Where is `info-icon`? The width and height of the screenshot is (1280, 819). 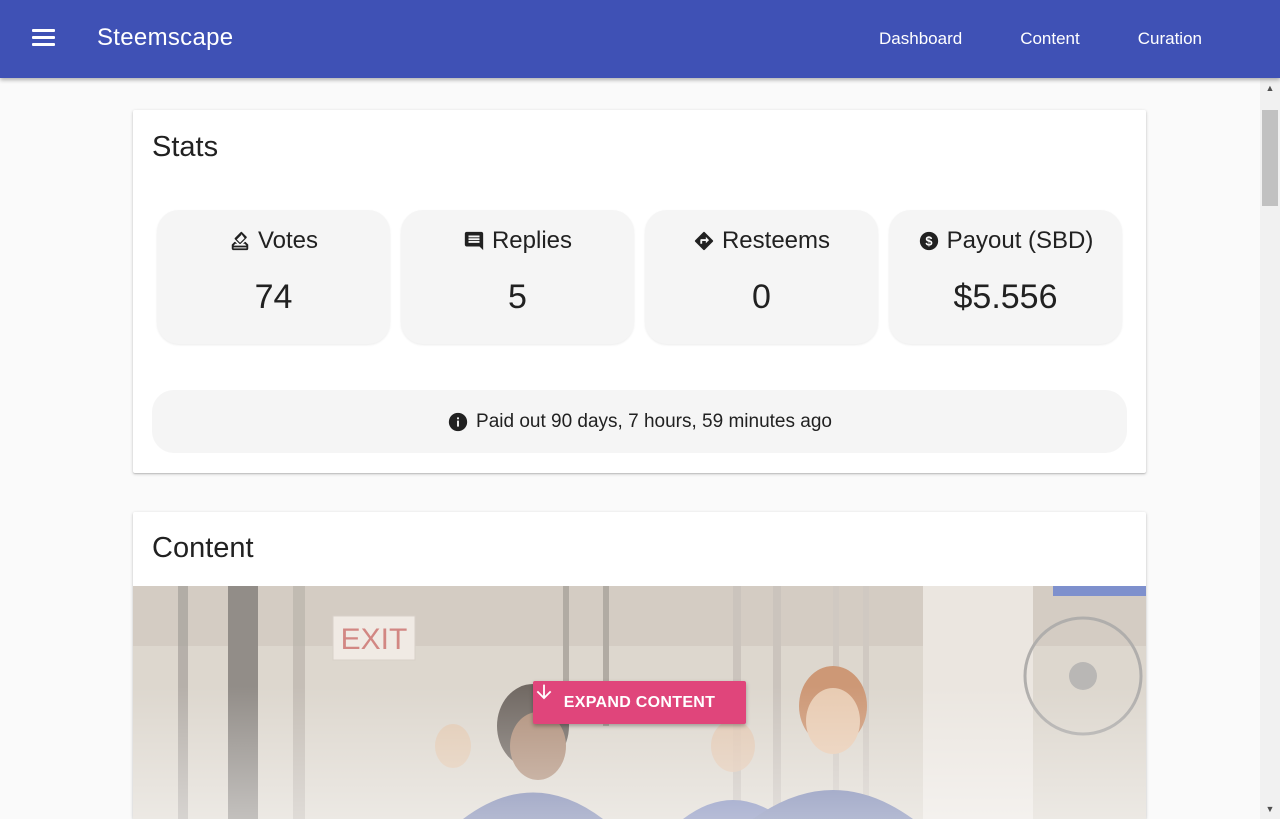 info-icon is located at coordinates (458, 421).